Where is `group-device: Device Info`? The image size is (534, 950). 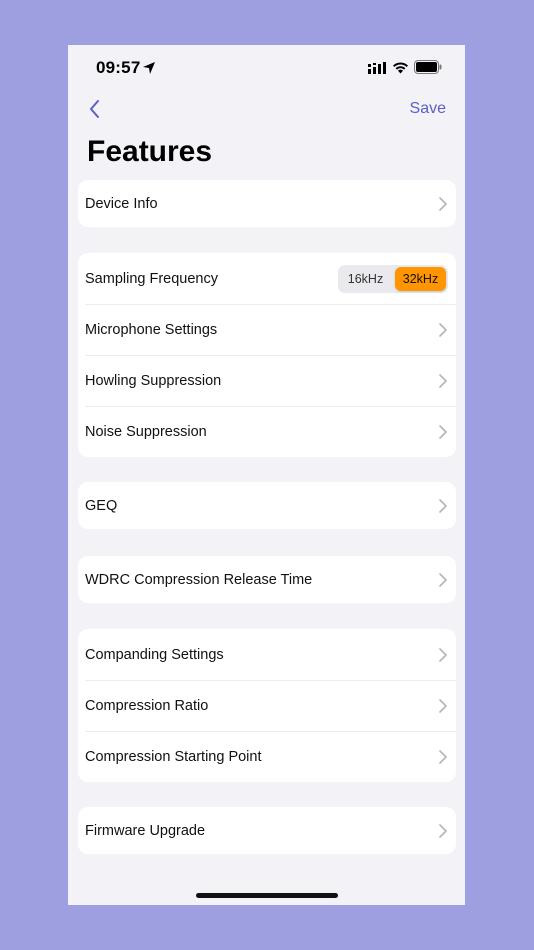
group-device: Device Info is located at coordinates (267, 203).